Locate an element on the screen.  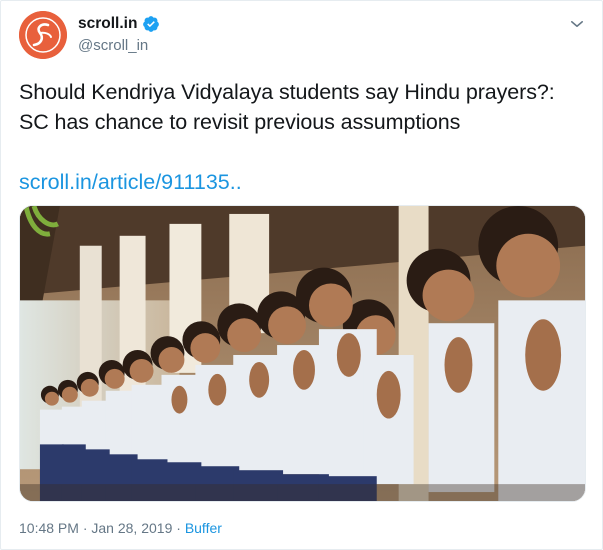
article-link: scroll.in/article/911135.. is located at coordinates (130, 182).